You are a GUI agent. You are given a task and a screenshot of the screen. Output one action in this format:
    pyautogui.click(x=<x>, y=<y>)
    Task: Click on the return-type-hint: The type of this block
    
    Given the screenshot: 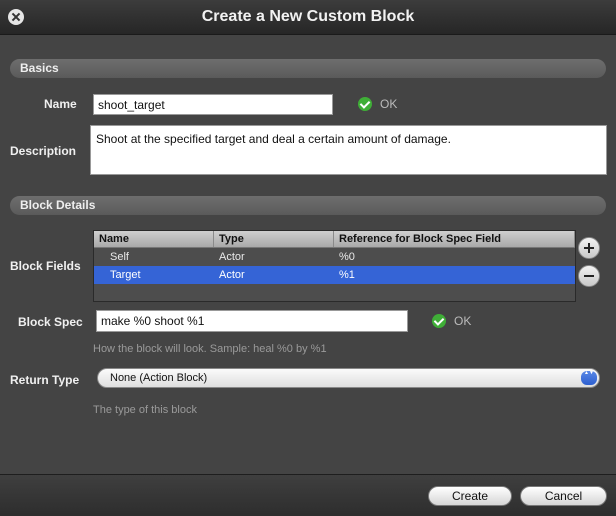 What is the action you would take?
    pyautogui.click(x=145, y=410)
    